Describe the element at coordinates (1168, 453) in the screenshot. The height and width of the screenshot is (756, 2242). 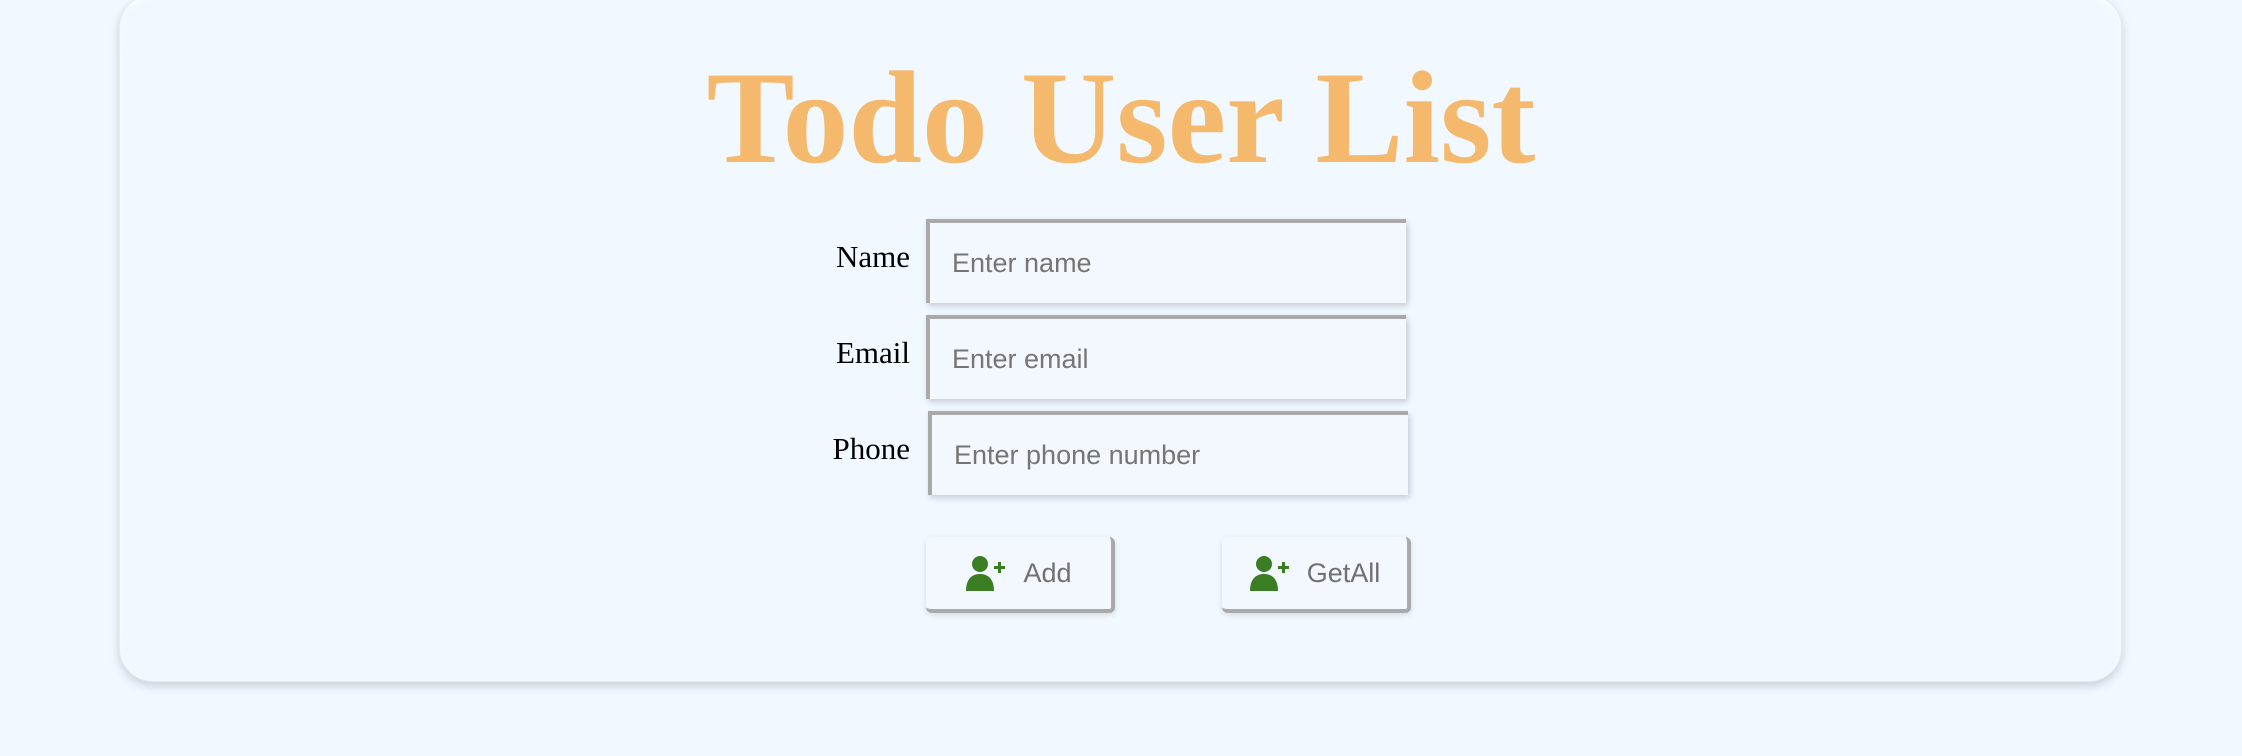
I see `phone-input` at that location.